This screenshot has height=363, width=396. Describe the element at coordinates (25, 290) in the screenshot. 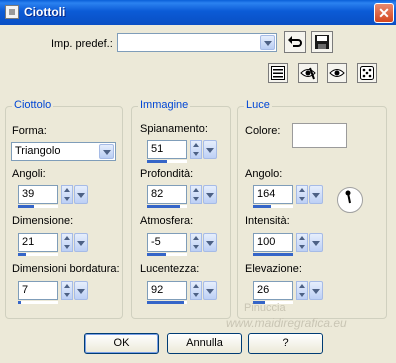

I see `bordatura-value: 7` at that location.